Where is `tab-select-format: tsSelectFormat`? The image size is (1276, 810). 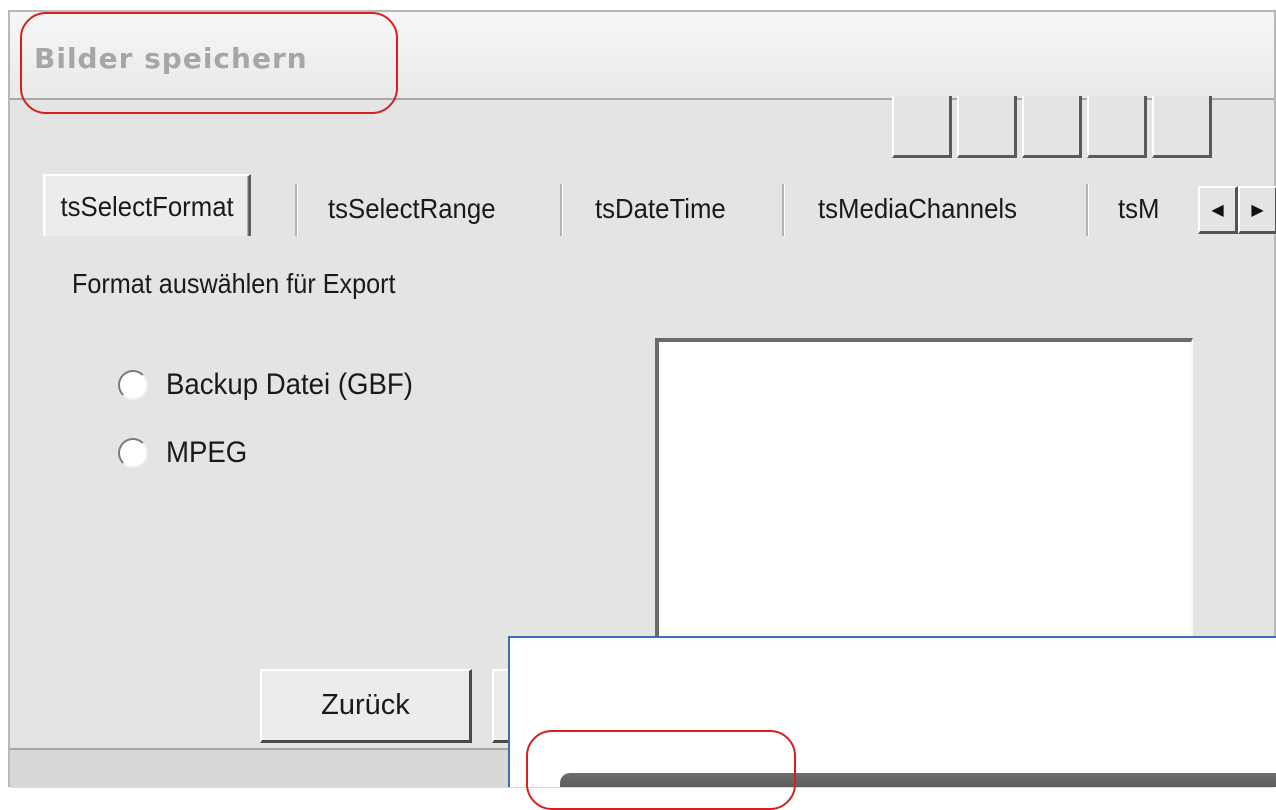 tab-select-format: tsSelectFormat is located at coordinates (147, 205).